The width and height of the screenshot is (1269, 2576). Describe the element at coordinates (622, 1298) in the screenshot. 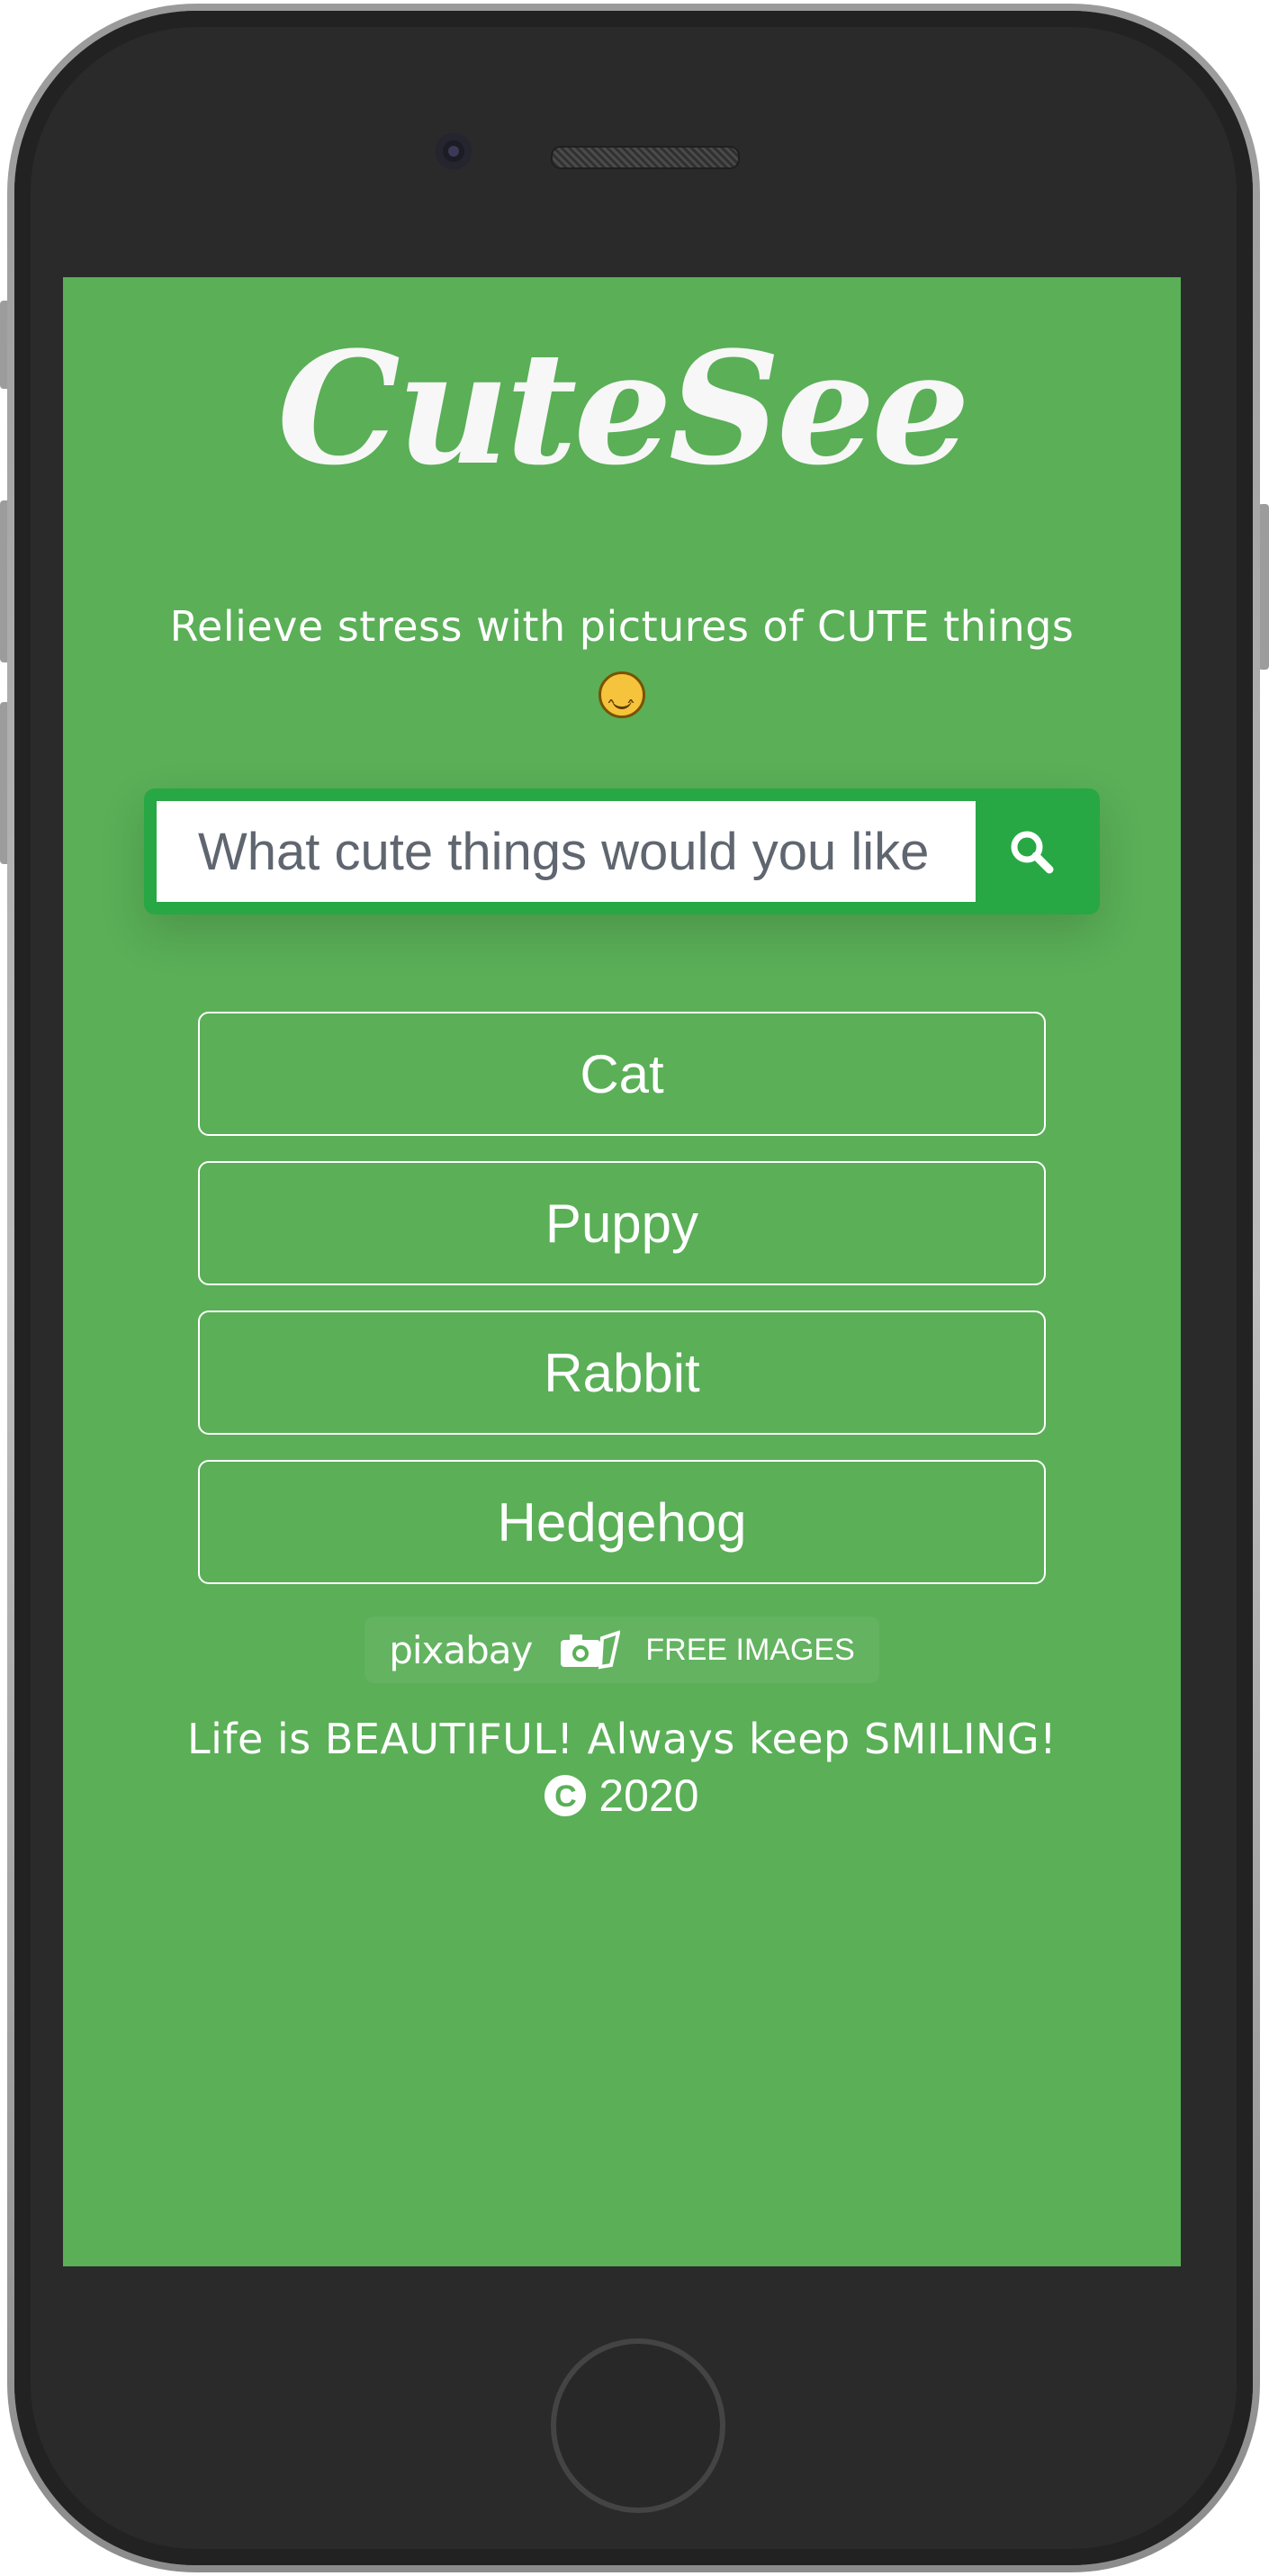

I see `suggestion-list: Cat Puppy Rabbit Hedgehog` at that location.